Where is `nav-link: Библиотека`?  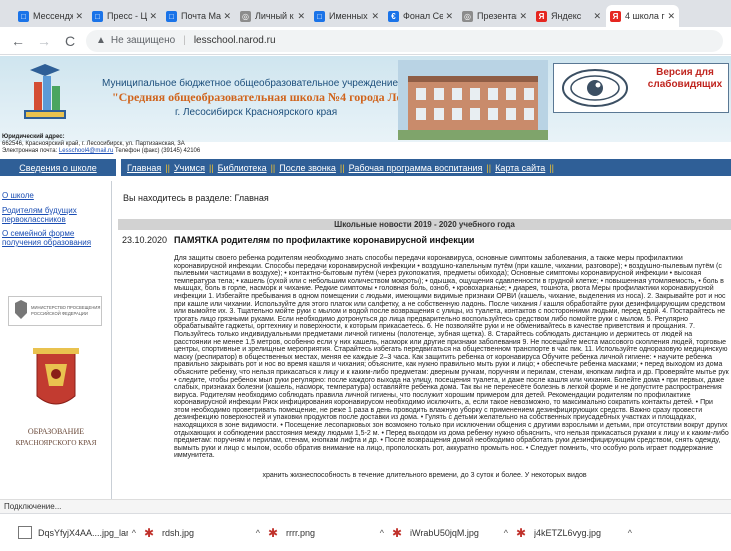 nav-link: Библиотека is located at coordinates (242, 168).